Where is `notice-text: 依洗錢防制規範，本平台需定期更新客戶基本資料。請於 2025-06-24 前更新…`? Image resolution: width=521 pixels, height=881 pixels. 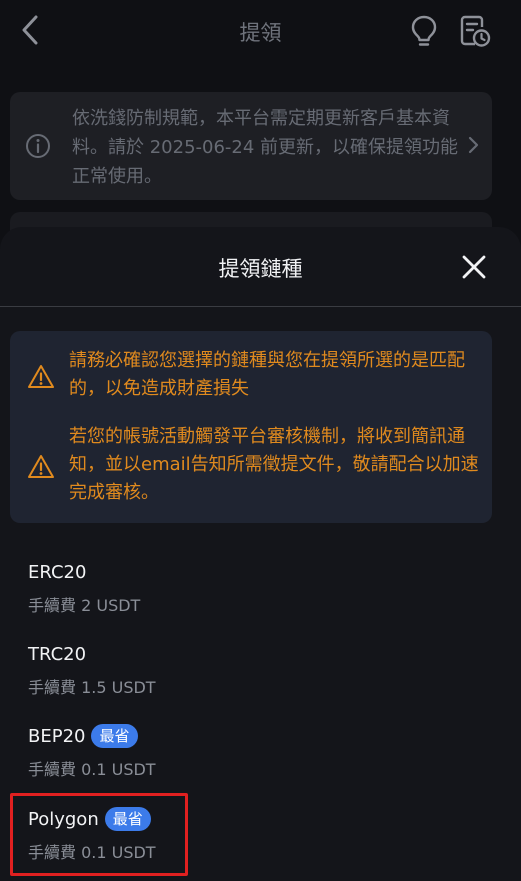 notice-text: 依洗錢防制規範，本平台需定期更新客戶基本資料。請於 2025-06-24 前更新… is located at coordinates (265, 147).